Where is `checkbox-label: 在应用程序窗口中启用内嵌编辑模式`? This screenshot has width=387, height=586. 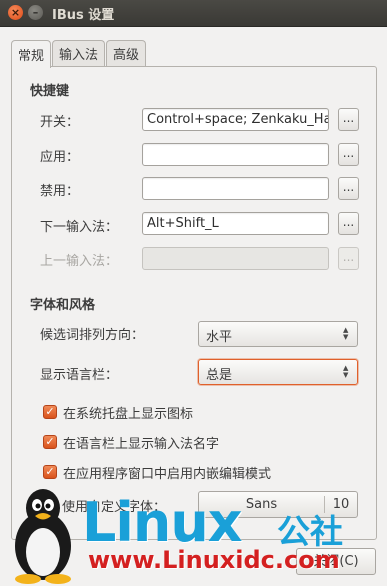
checkbox-label: 在应用程序窗口中启用内嵌编辑模式 is located at coordinates (167, 474).